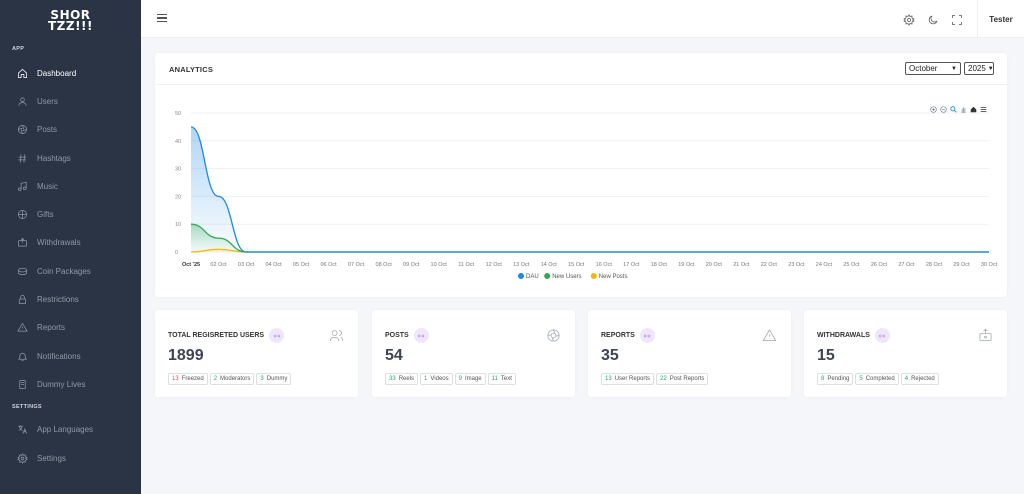 The width and height of the screenshot is (1024, 494). Describe the element at coordinates (65, 430) in the screenshot. I see `sidebar-item-label: App Languages` at that location.